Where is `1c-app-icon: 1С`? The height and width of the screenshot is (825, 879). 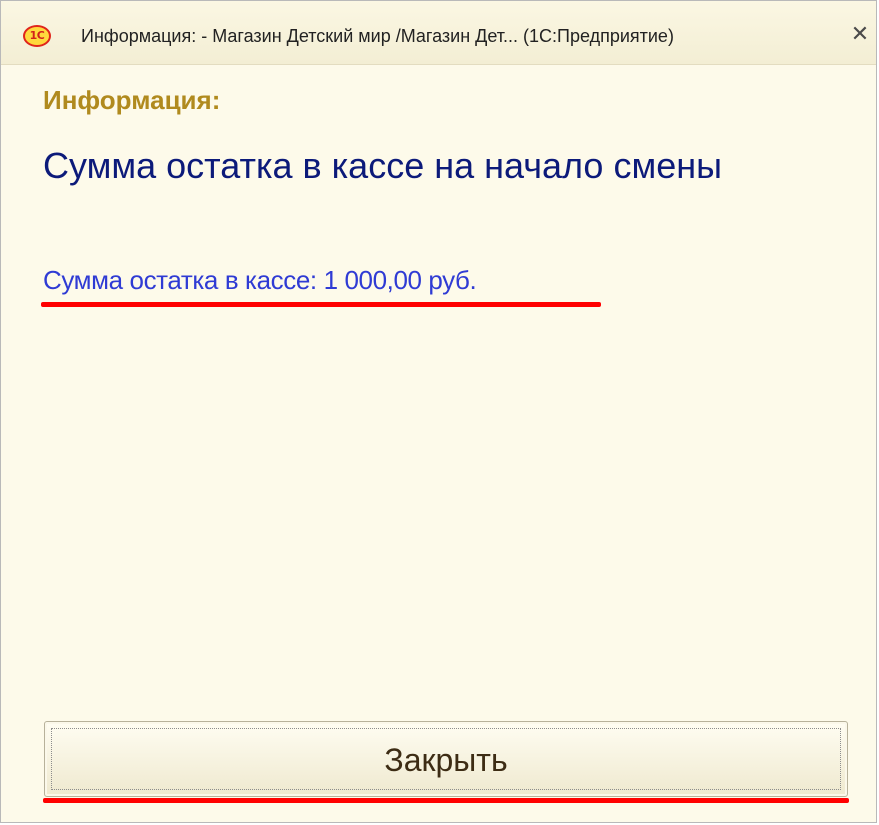
1c-app-icon: 1С is located at coordinates (37, 36).